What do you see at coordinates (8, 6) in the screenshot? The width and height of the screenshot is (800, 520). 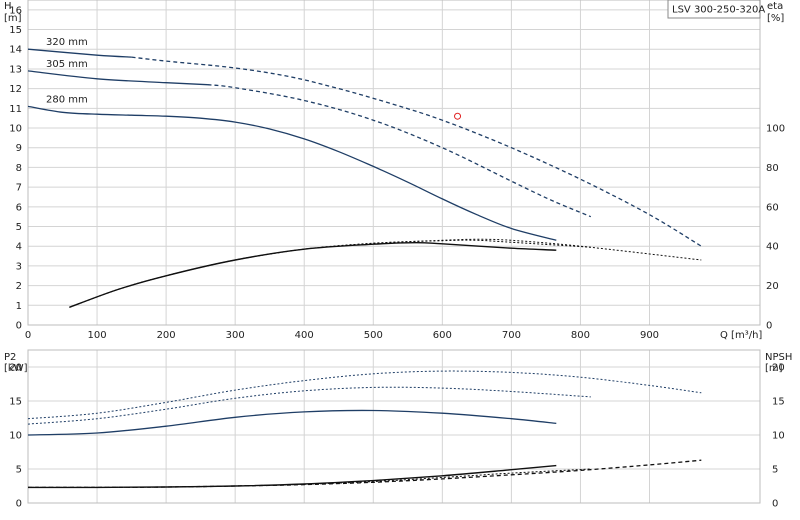 I see `h-axis-label: H` at bounding box center [8, 6].